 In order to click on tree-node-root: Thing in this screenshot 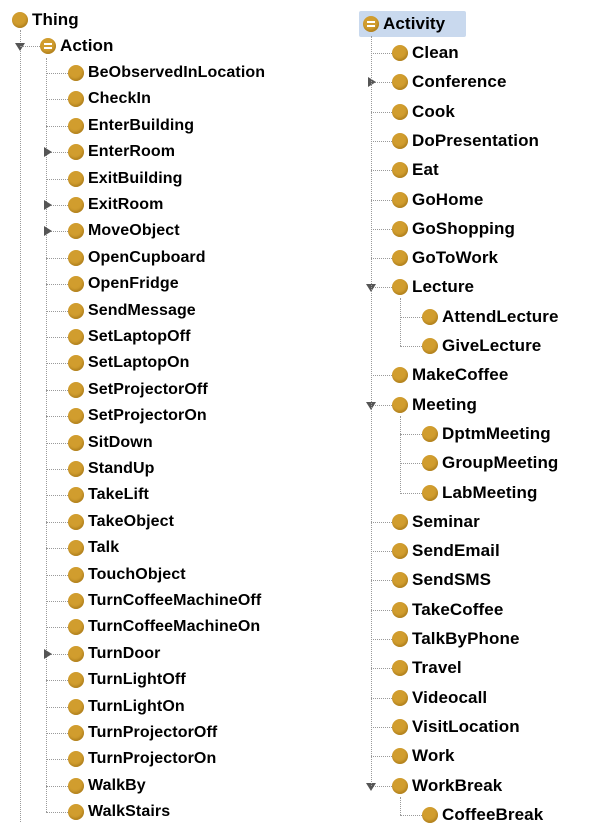, I will do `click(45, 20)`.